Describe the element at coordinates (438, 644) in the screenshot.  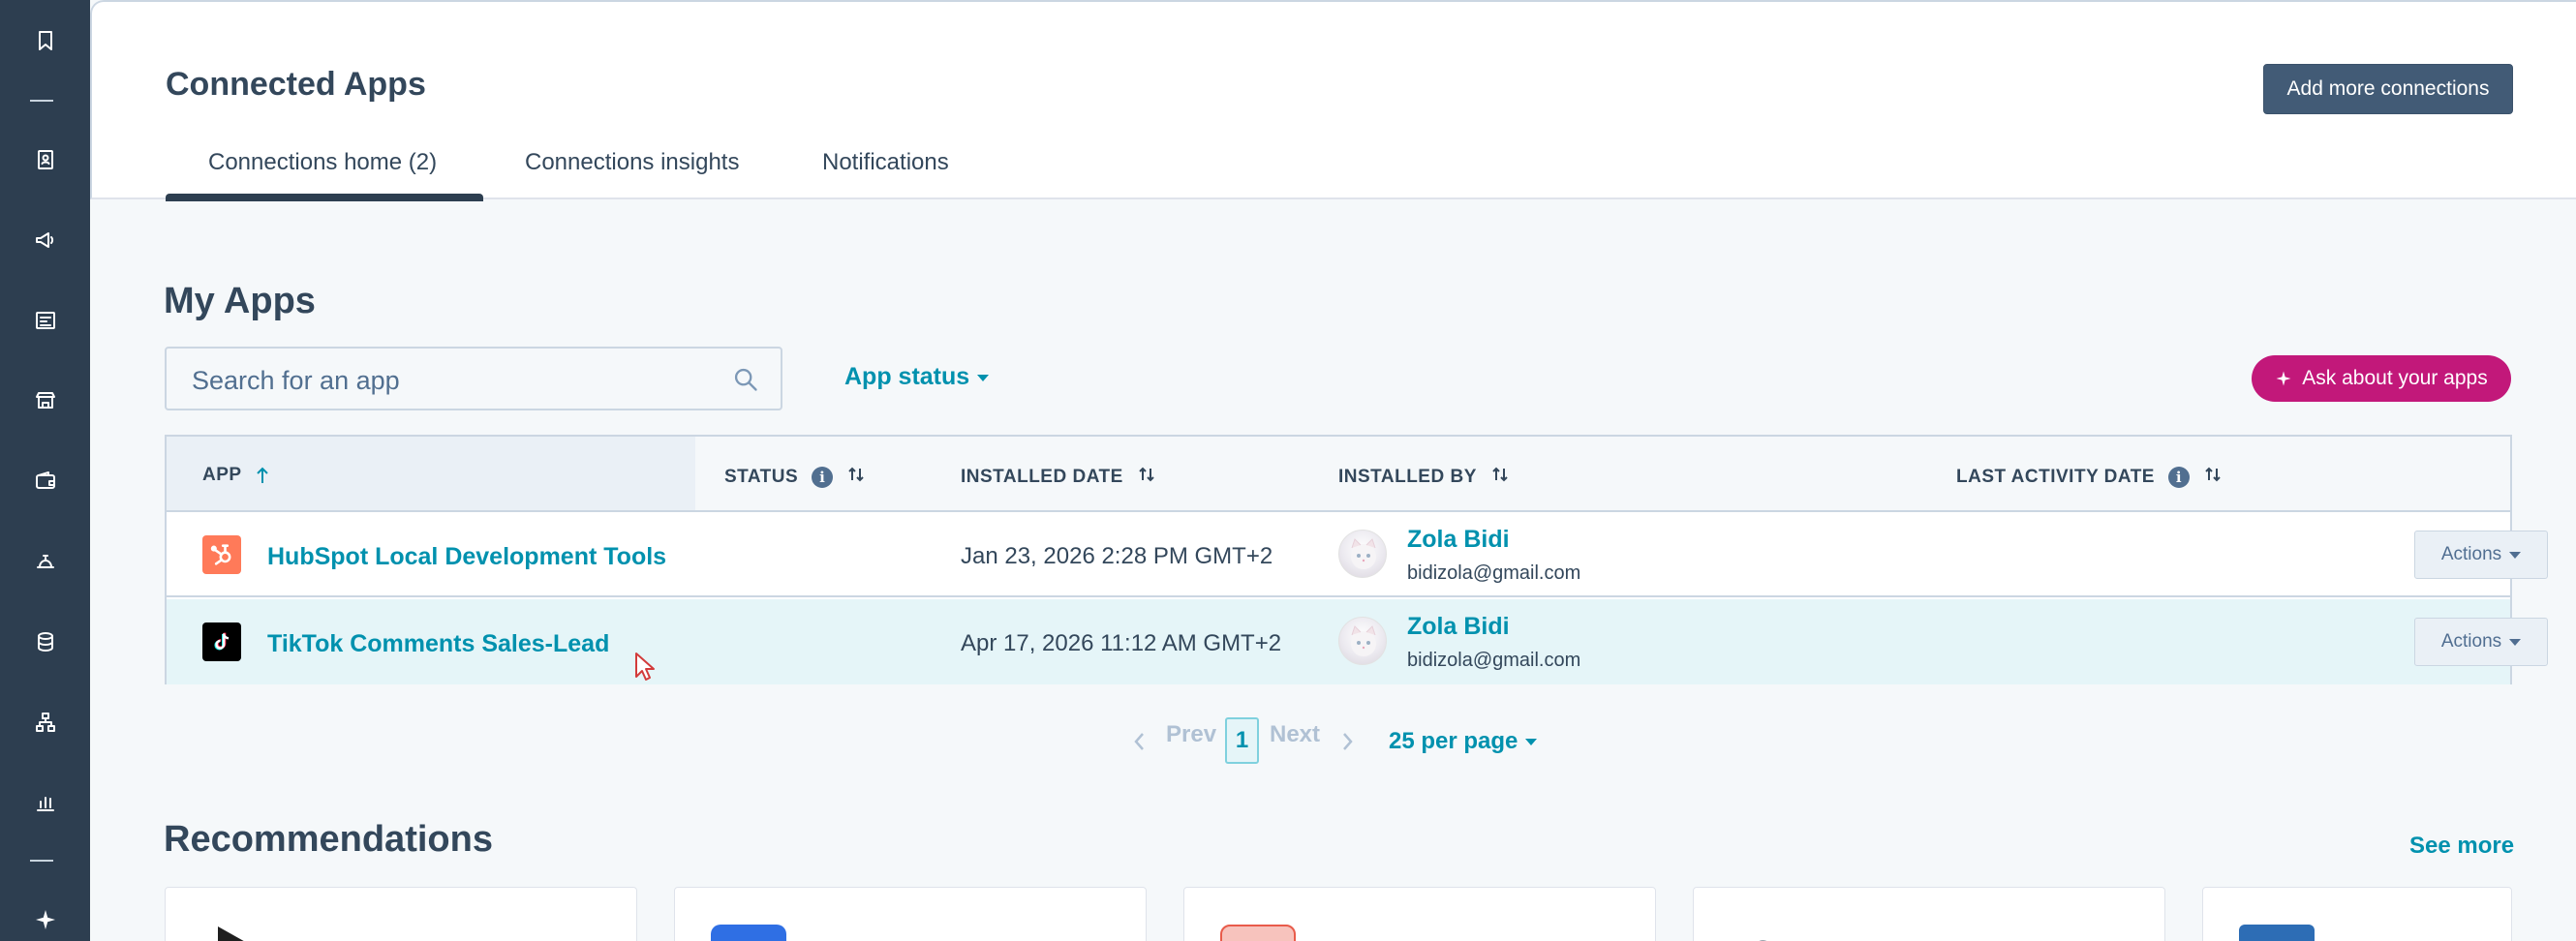
I see `app-name-link: TikTok Comments Sales-Lead` at that location.